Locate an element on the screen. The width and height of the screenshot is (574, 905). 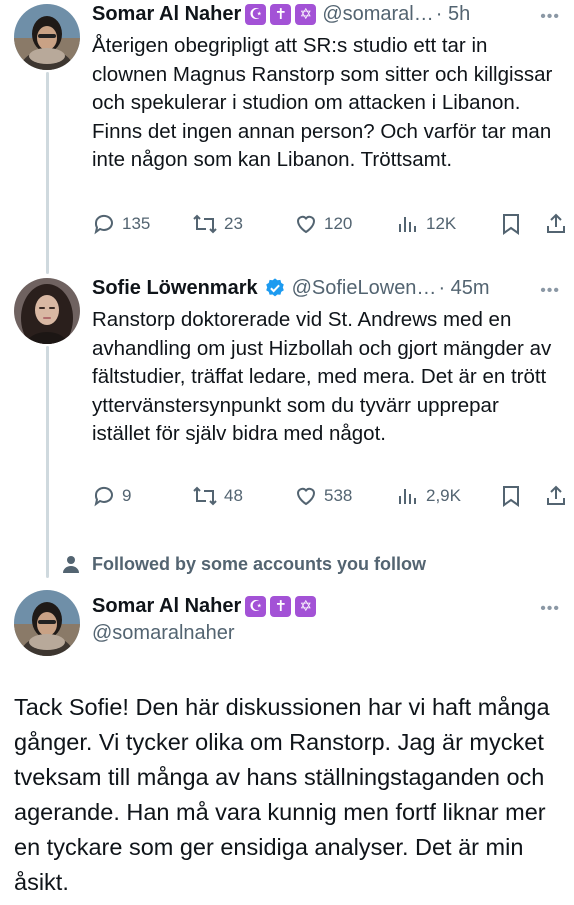
like-count: 120 is located at coordinates (338, 223).